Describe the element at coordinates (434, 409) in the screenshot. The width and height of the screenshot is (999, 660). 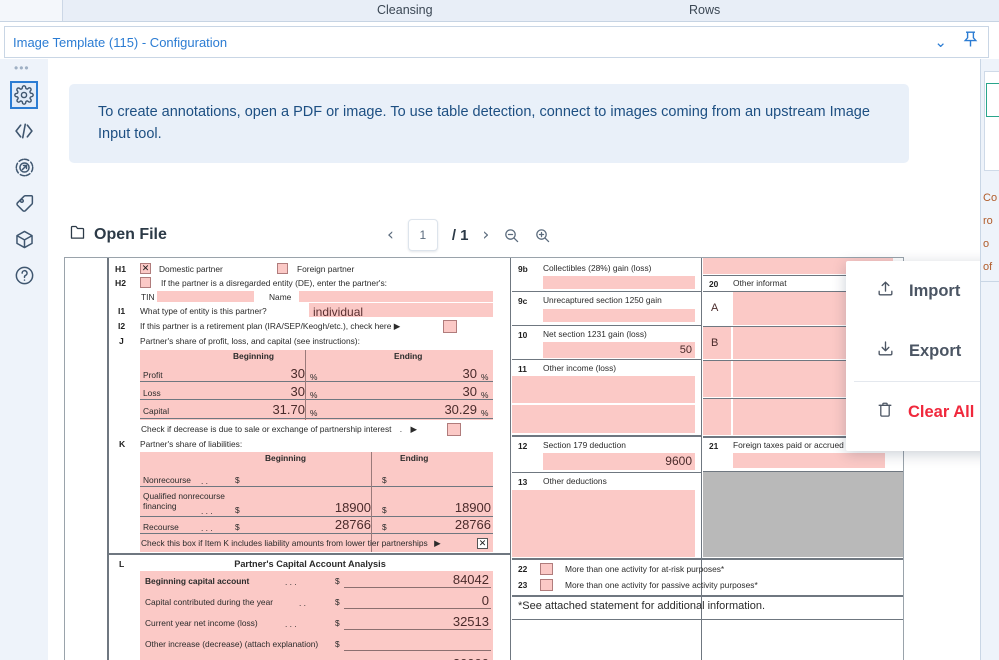
I see `value-capital-ending: 30.29` at that location.